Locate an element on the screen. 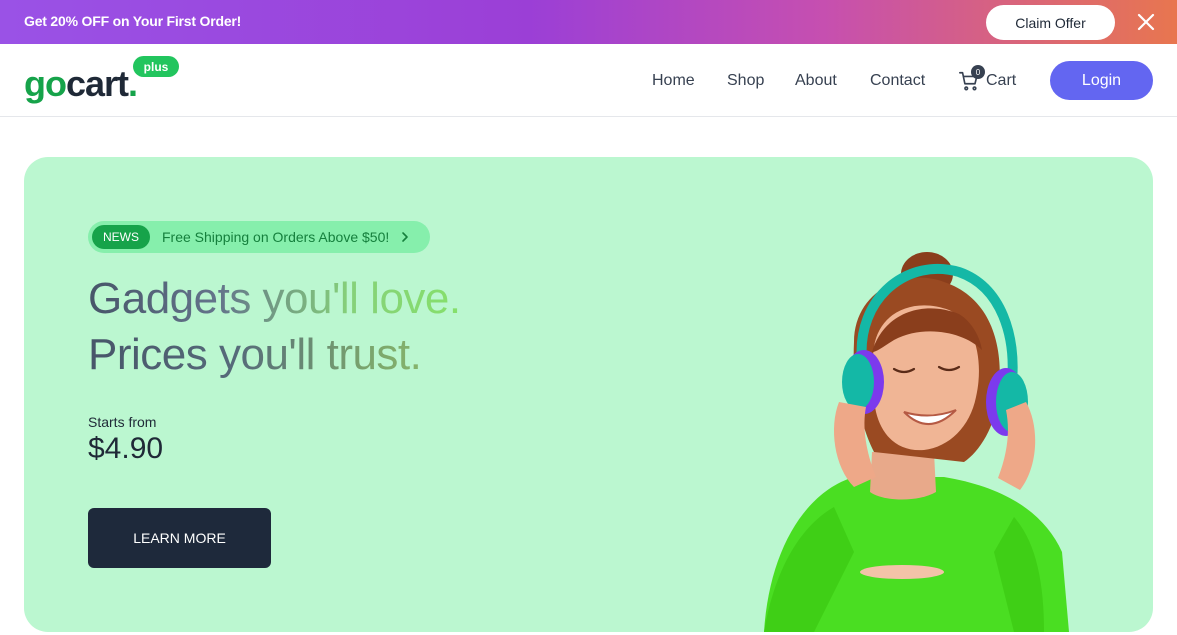 The image size is (1177, 635). news-pill: NEWS Free Shipping on Orders Above $50! is located at coordinates (259, 237).